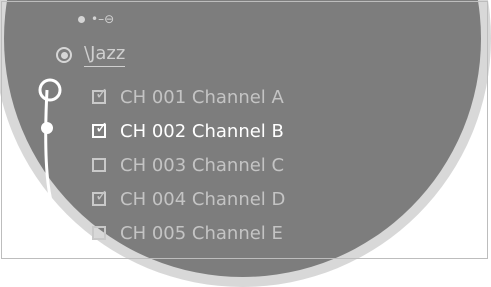 The width and height of the screenshot is (491, 287). I want to click on channel-row: ✓ CH 004 Channel D, so click(188, 199).